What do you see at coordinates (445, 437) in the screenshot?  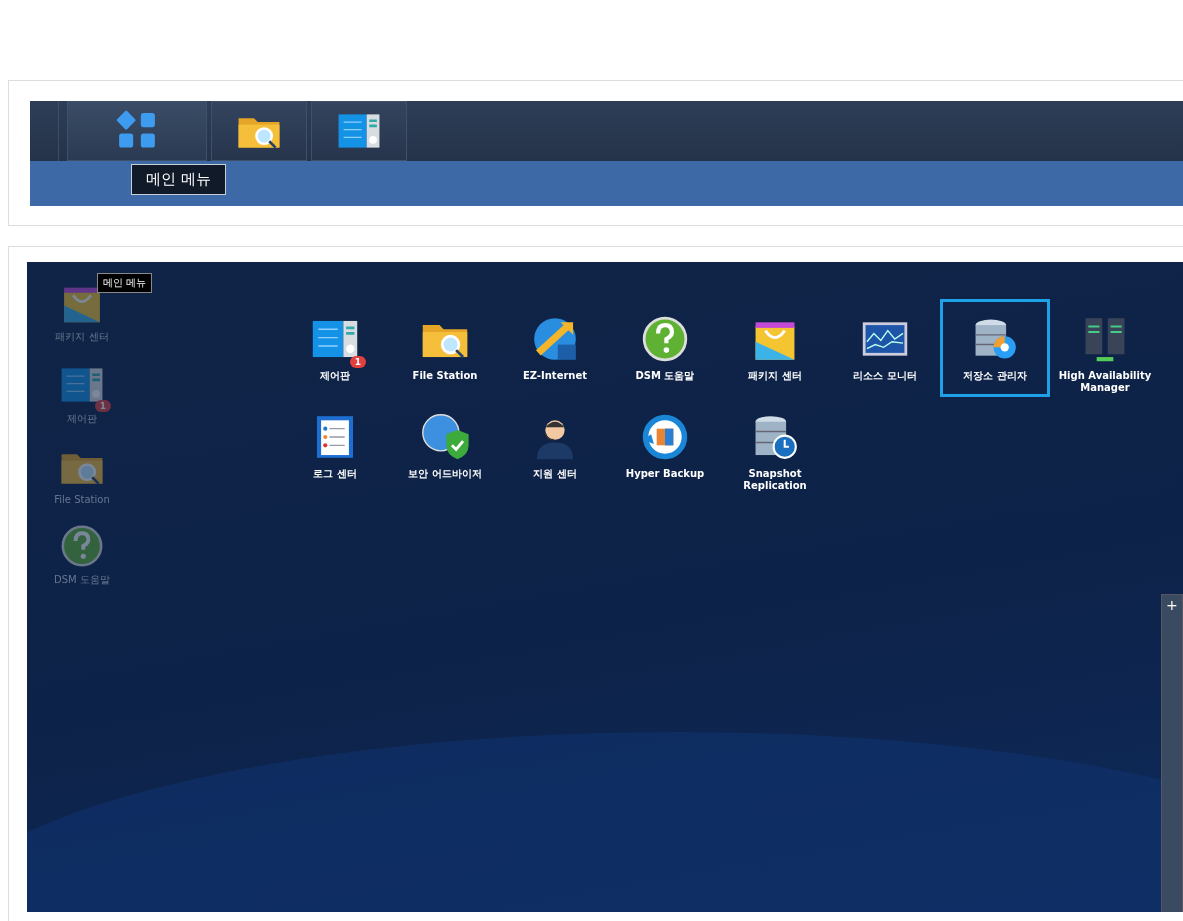 I see `globe-shield-icon` at bounding box center [445, 437].